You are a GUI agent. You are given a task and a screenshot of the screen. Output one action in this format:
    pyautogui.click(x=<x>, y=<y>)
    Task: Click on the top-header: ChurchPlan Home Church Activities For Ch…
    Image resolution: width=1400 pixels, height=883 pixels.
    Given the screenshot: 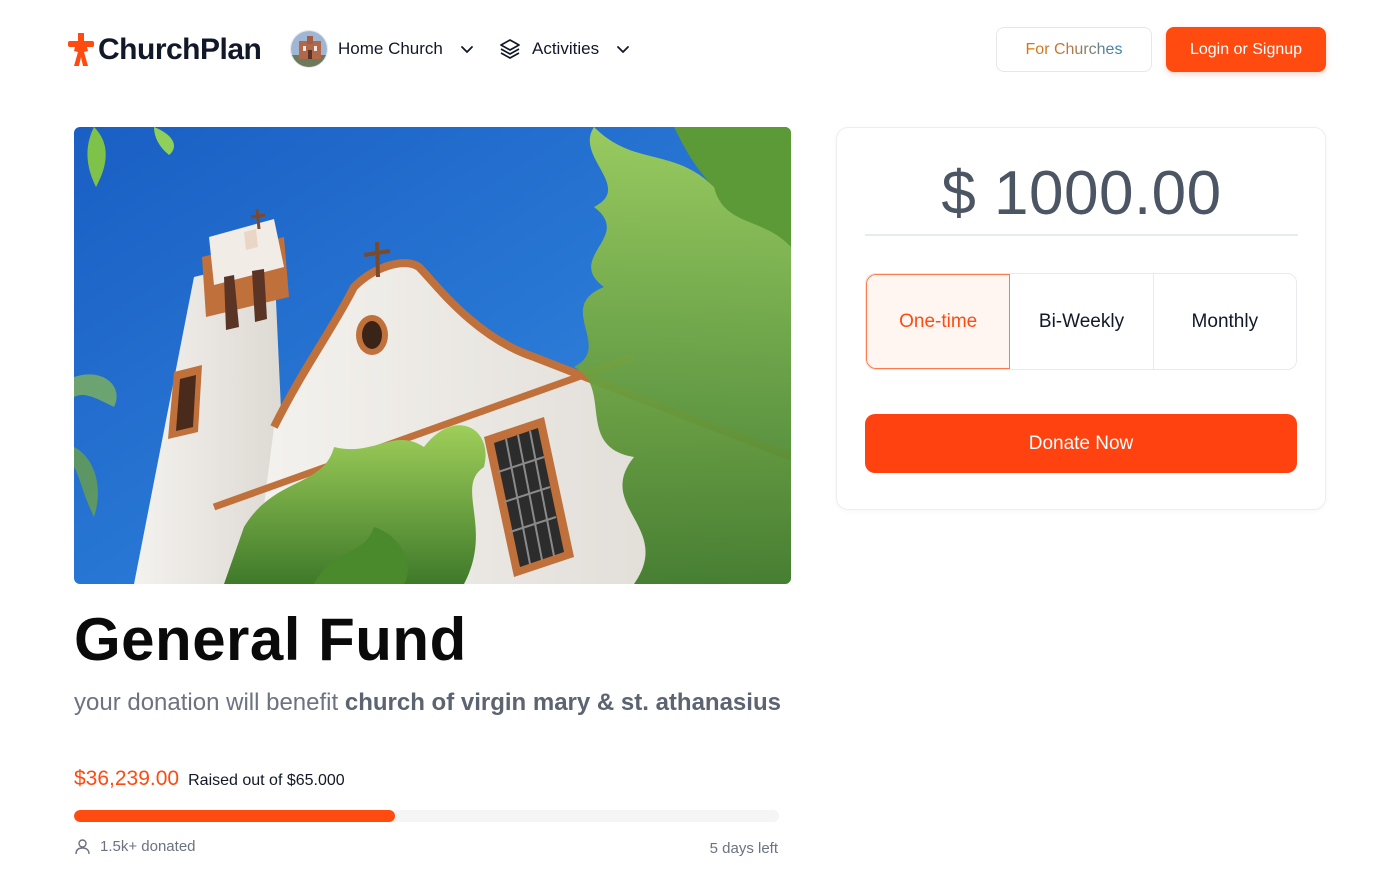 What is the action you would take?
    pyautogui.click(x=700, y=50)
    